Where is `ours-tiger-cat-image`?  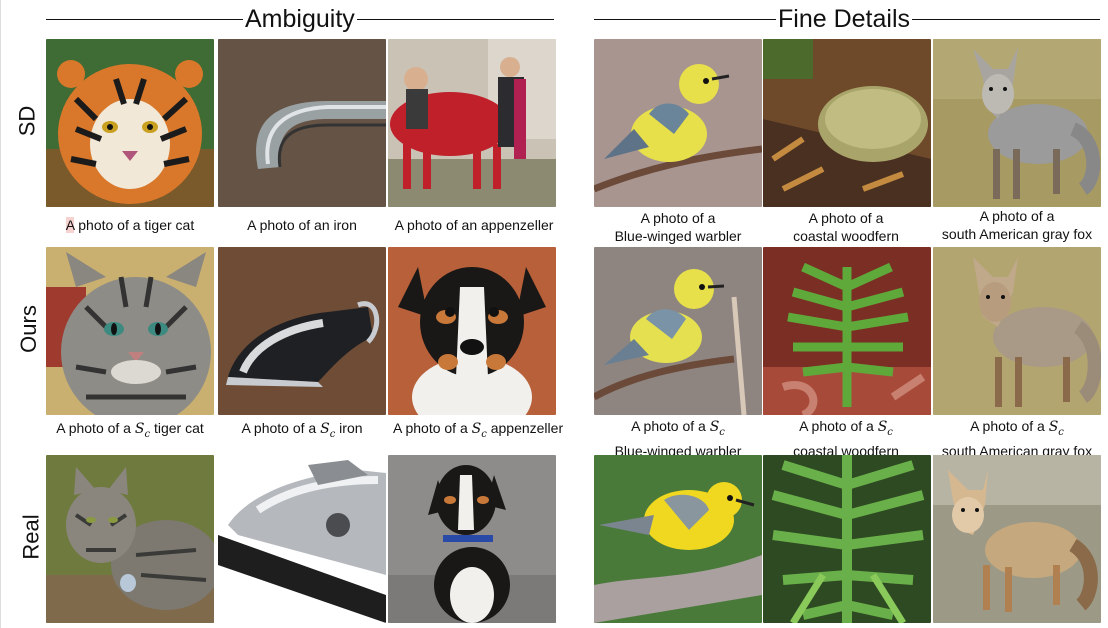
ours-tiger-cat-image is located at coordinates (130, 331).